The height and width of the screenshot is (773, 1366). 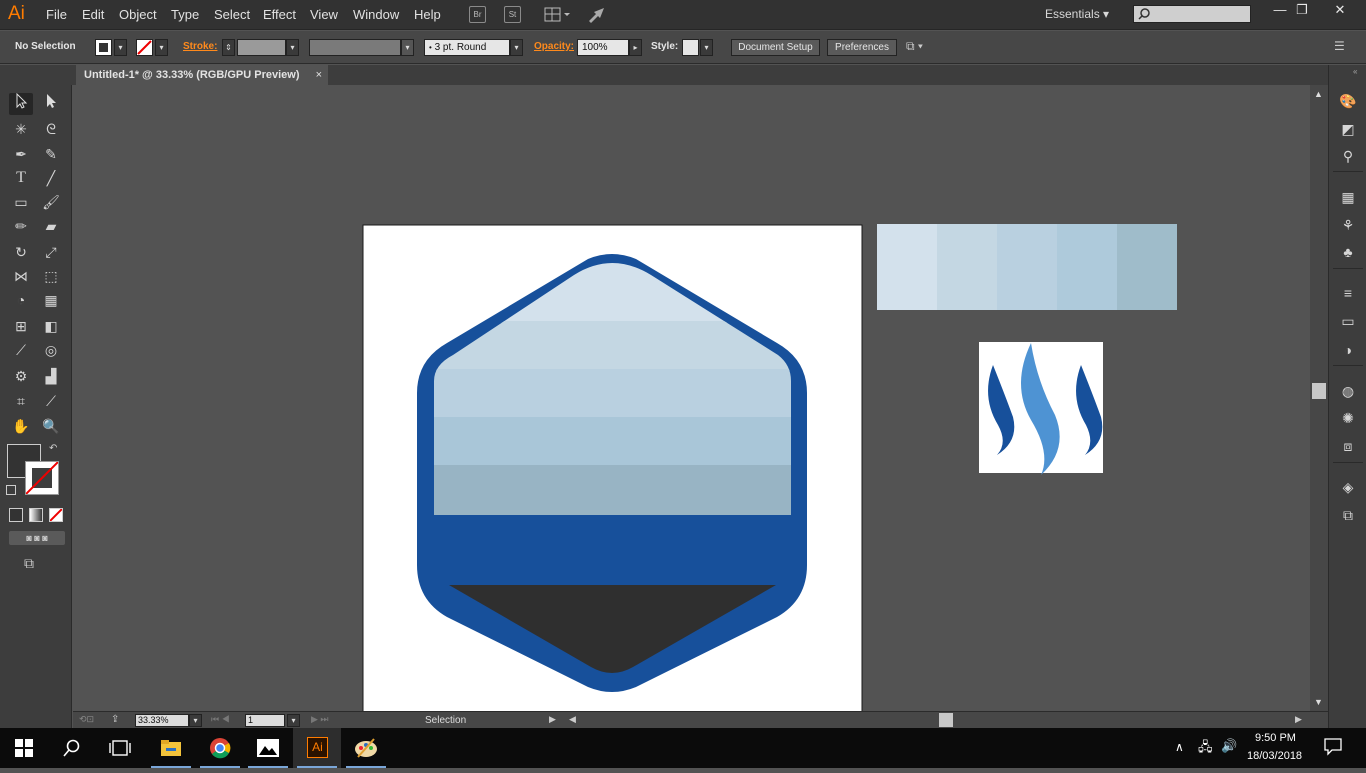 What do you see at coordinates (1318, 94) in the screenshot?
I see `scroll-up-icon: ▲` at bounding box center [1318, 94].